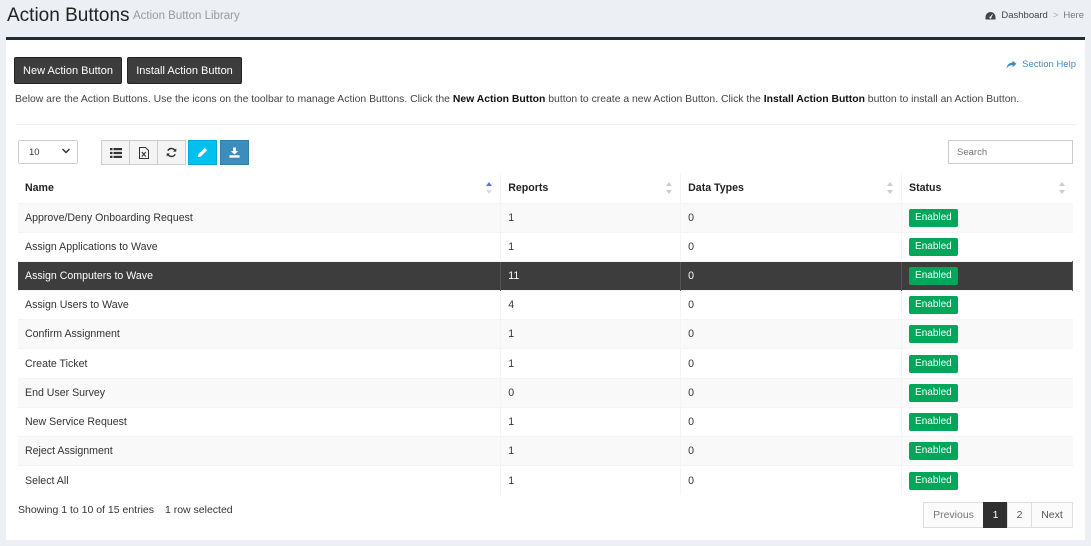  I want to click on sort-ascending-icon, so click(489, 188).